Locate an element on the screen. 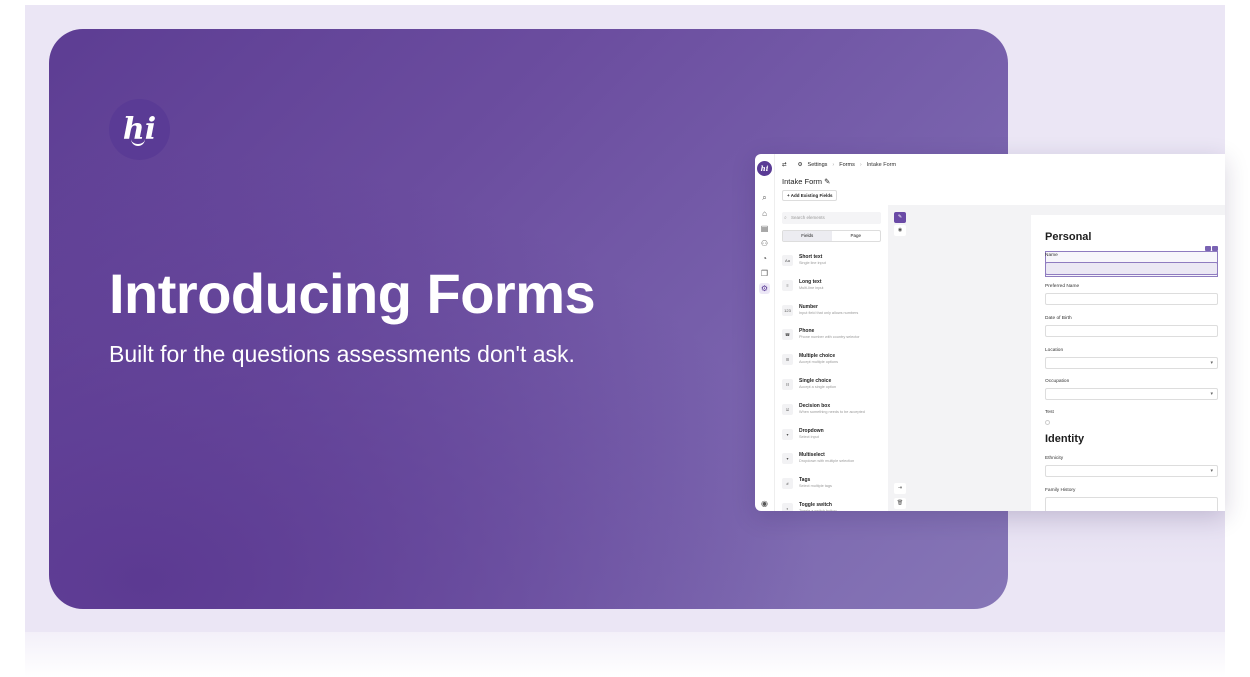  edit-mode-icon: ✎ is located at coordinates (900, 217).